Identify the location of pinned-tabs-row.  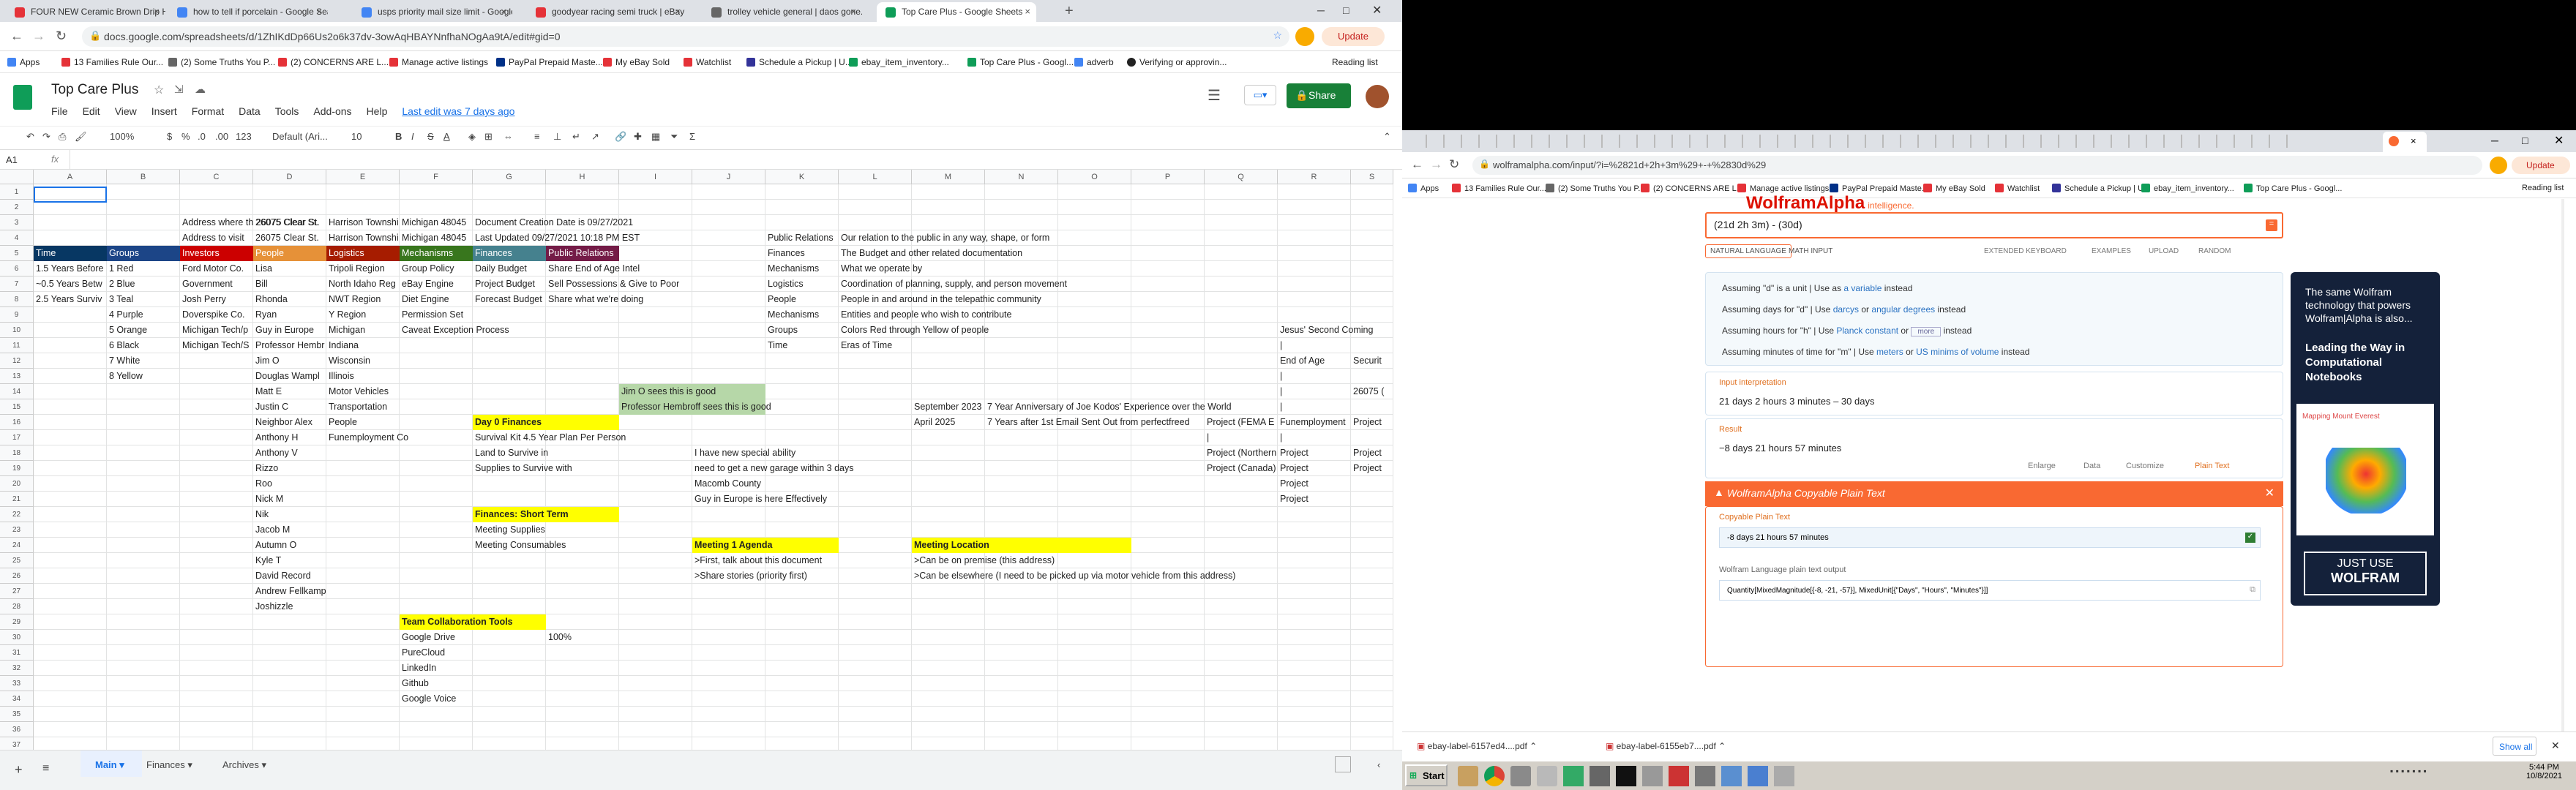
(1848, 141).